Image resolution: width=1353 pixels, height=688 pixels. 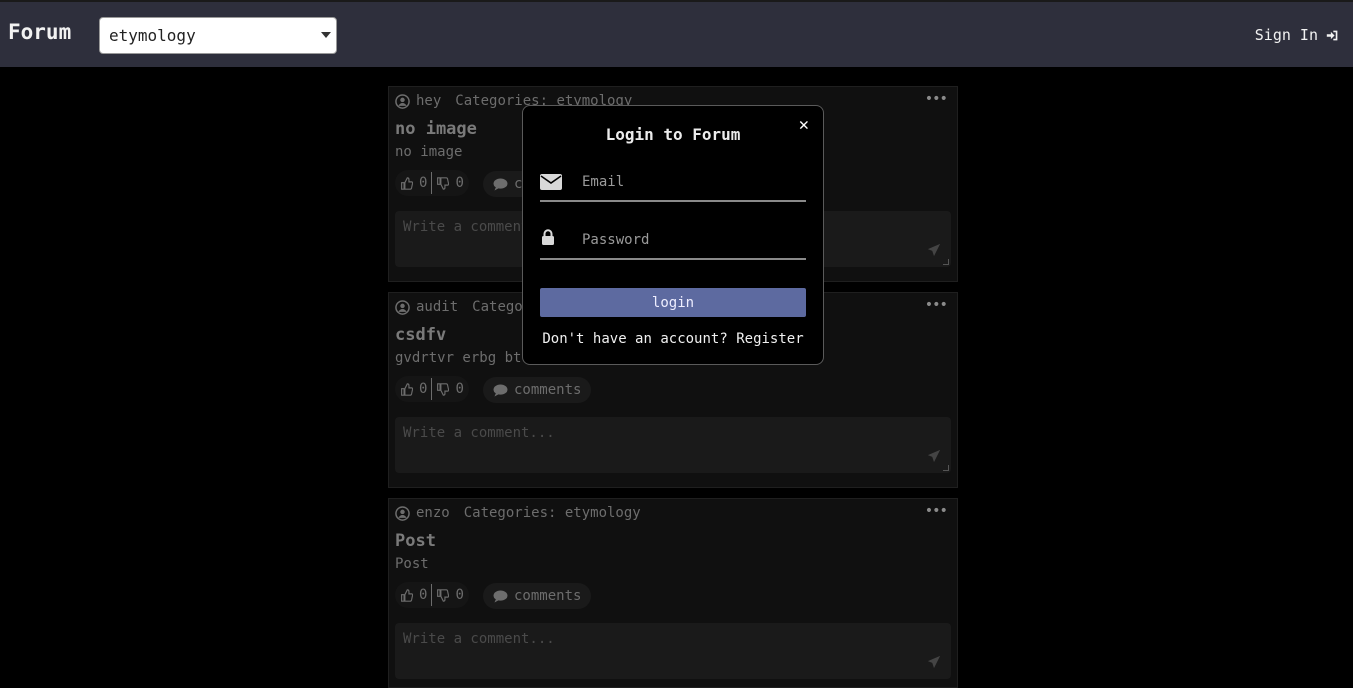 I want to click on category-select: etymology, so click(x=218, y=35).